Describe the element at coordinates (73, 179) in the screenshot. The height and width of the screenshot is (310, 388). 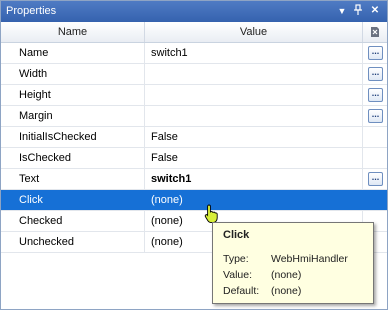
I see `property-name: Text` at that location.